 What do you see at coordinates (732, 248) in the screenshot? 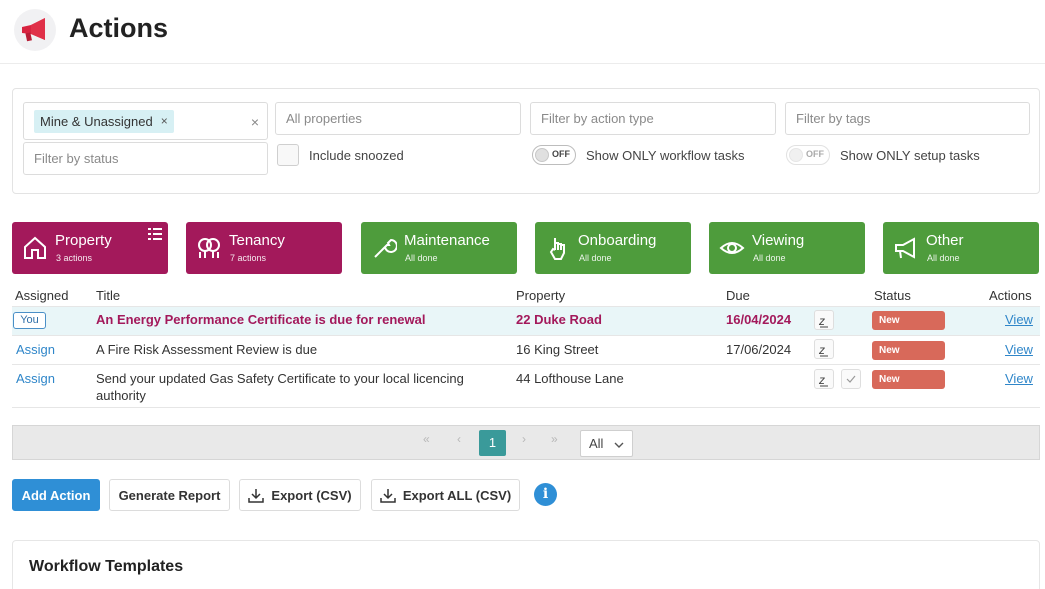
I see `eye-icon` at bounding box center [732, 248].